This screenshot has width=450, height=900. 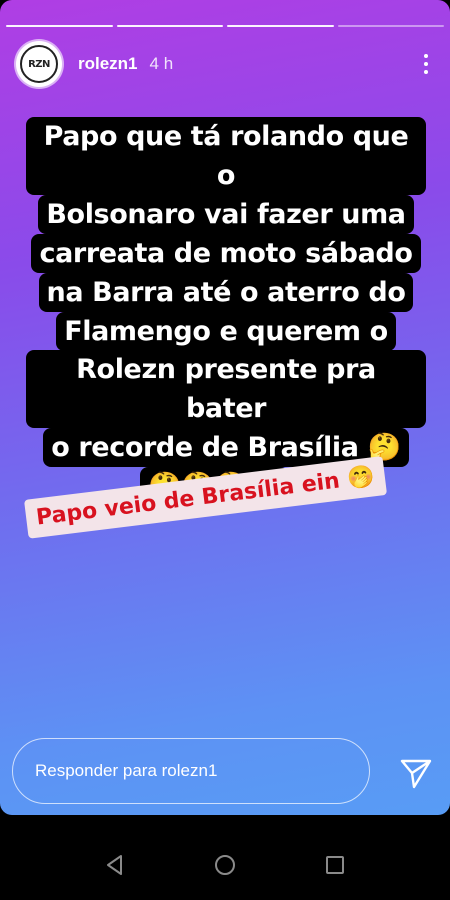 I want to click on caption-line: na Barra até o aterro do, so click(x=226, y=292).